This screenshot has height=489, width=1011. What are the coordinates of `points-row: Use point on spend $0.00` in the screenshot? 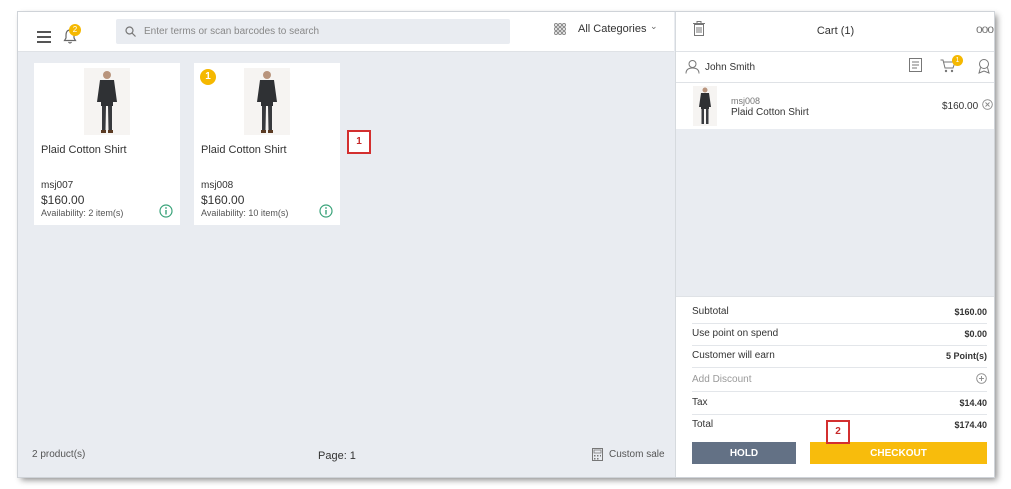 It's located at (839, 334).